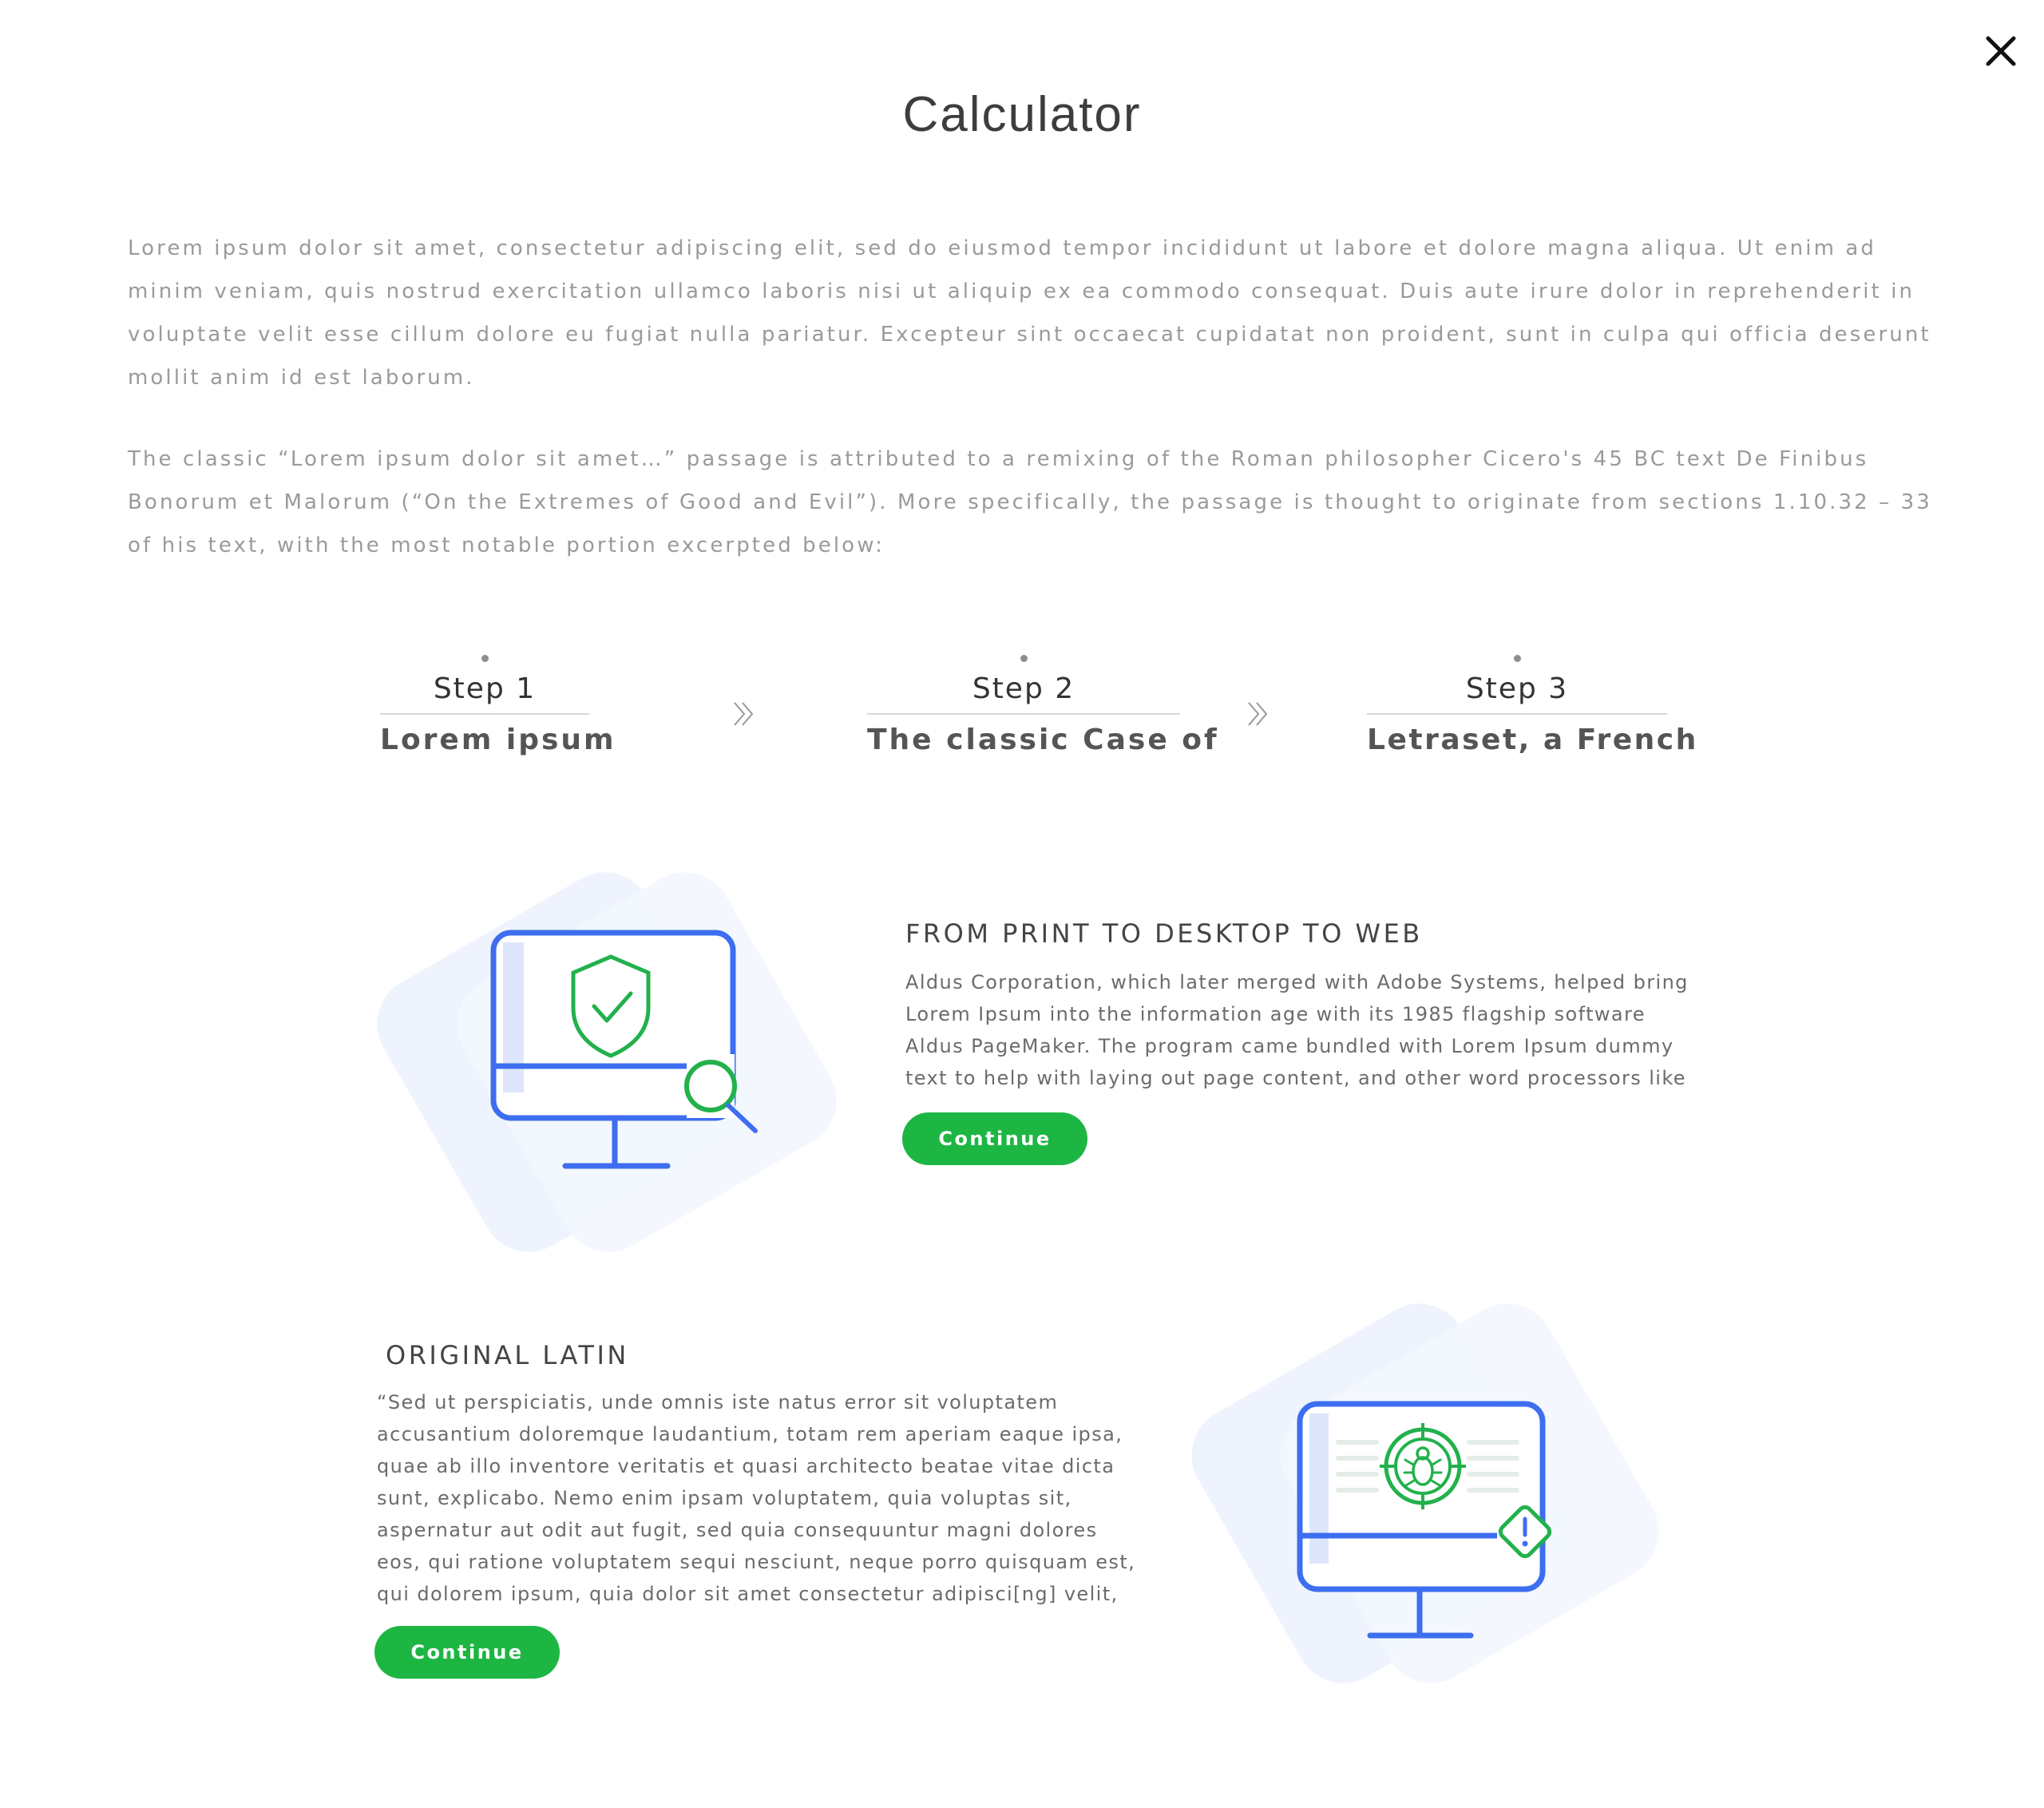 Image resolution: width=2044 pixels, height=1808 pixels. What do you see at coordinates (1532, 740) in the screenshot?
I see `step-title: Letraset, a French` at bounding box center [1532, 740].